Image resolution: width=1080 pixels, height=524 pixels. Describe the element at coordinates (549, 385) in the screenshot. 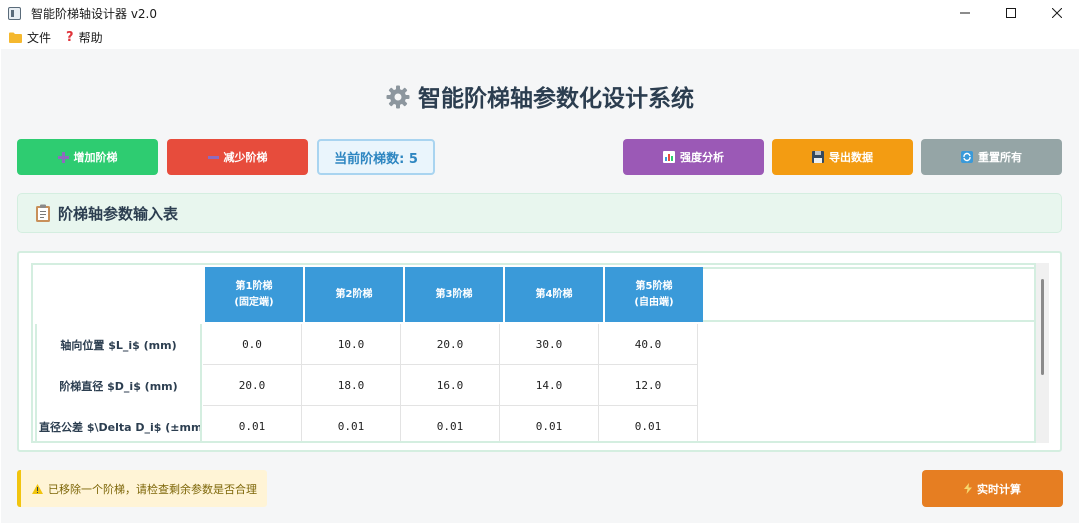

I see `table-cell: 14.0` at that location.